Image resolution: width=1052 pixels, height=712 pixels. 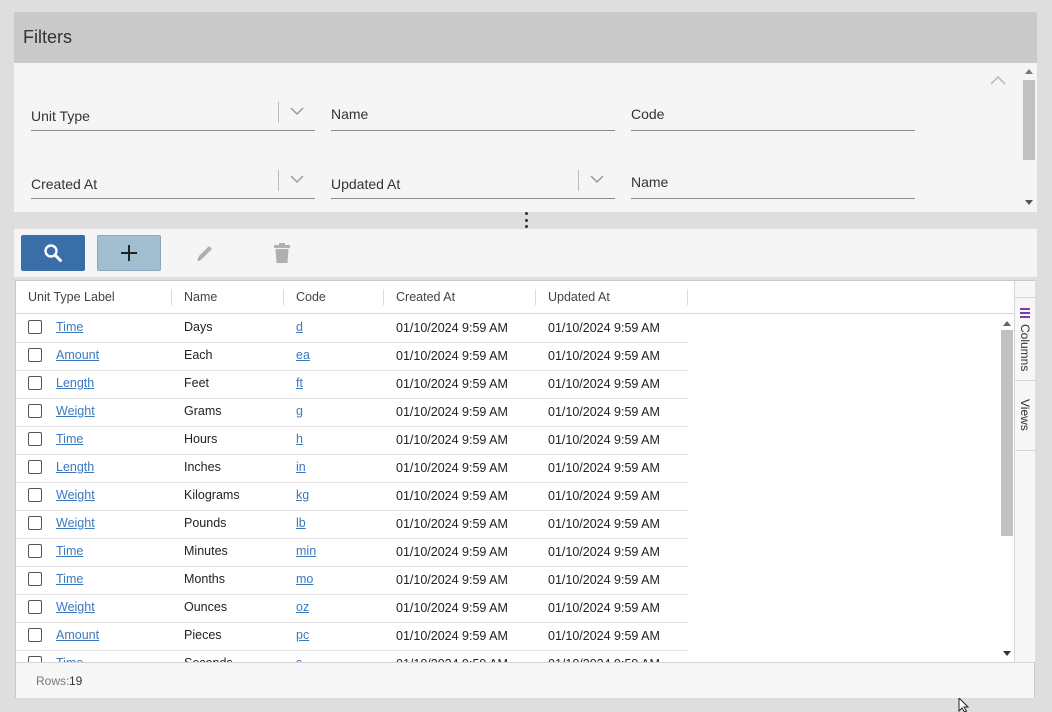 What do you see at coordinates (304, 580) in the screenshot?
I see `code-link: mo` at bounding box center [304, 580].